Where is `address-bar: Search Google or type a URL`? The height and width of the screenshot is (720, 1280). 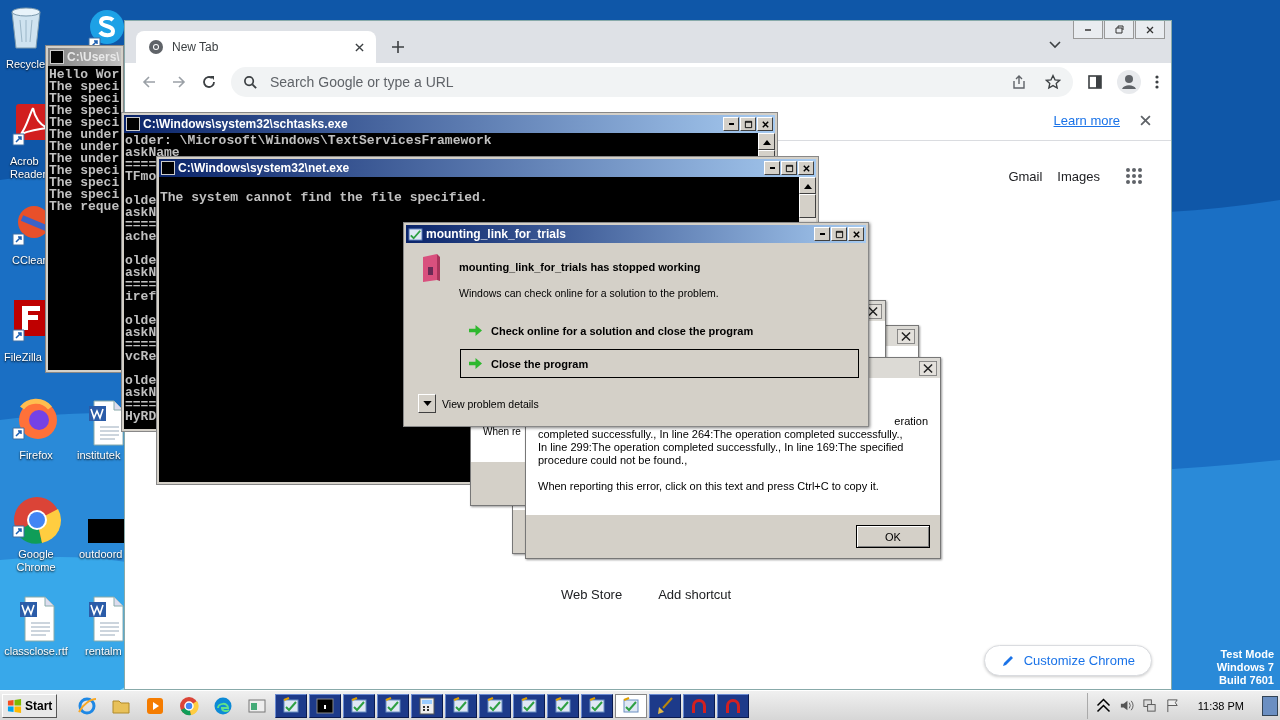
address-bar: Search Google or type a URL is located at coordinates (652, 82).